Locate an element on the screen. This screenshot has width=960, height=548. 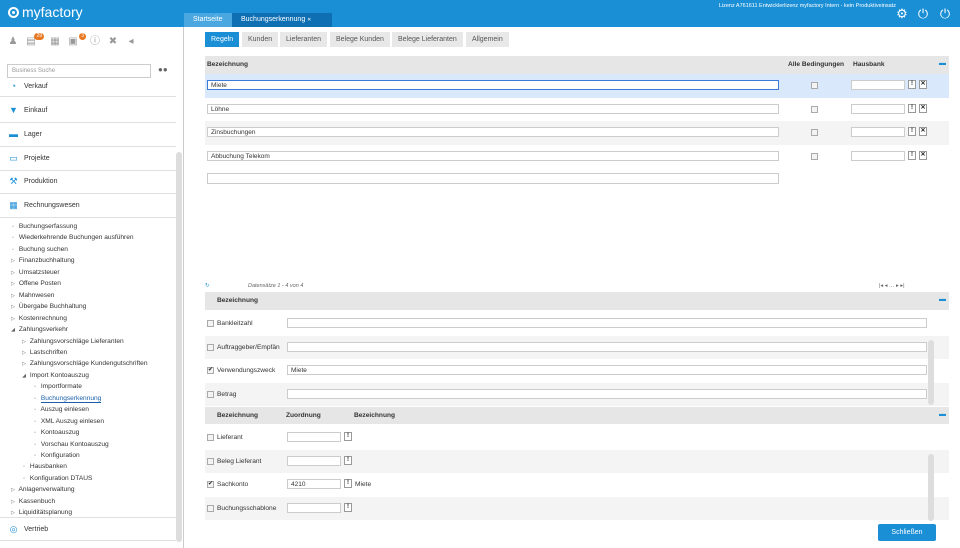
tree-item: ▫ Vorschau Kontoauszug is located at coordinates (88, 444).